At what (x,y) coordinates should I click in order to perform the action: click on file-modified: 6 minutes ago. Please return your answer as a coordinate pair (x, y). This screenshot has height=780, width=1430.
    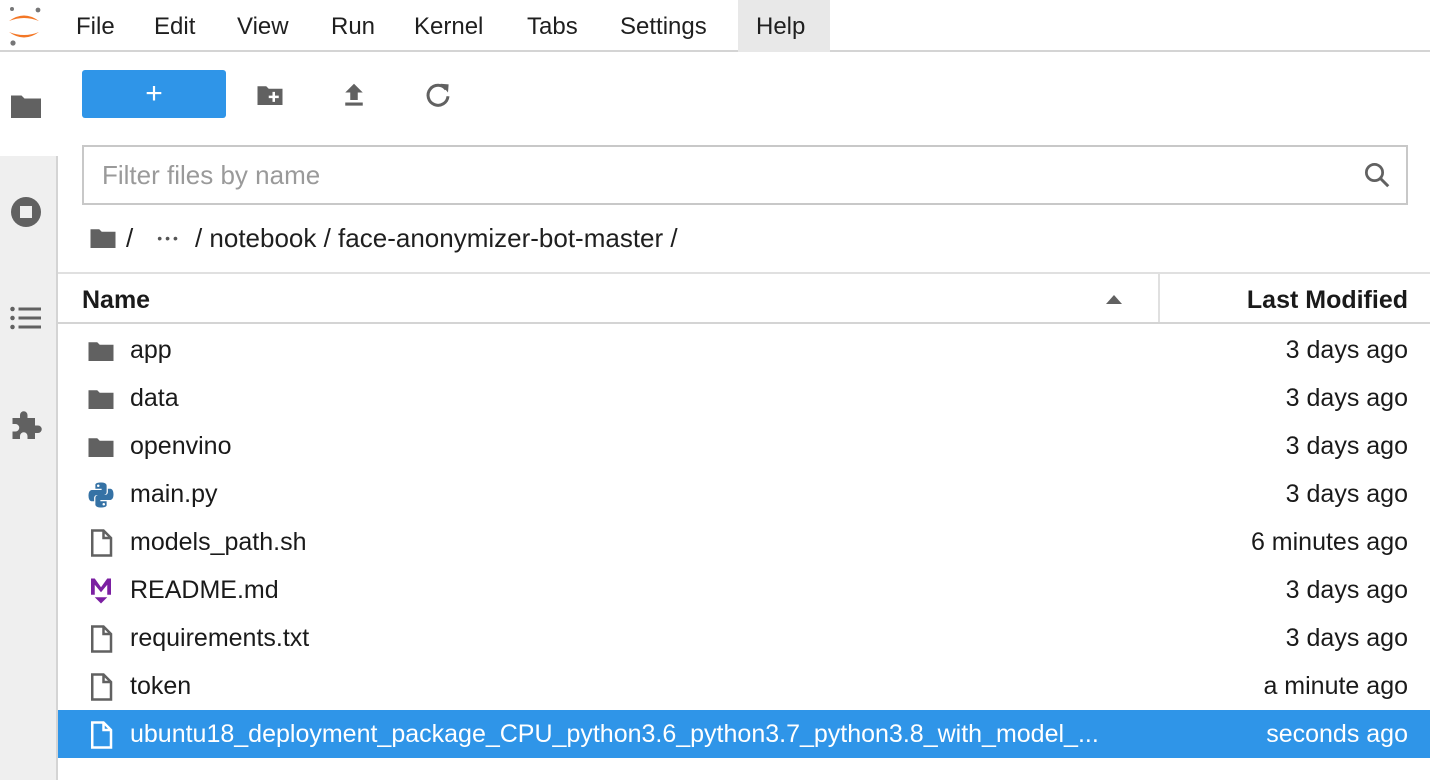
    Looking at the image, I should click on (1329, 542).